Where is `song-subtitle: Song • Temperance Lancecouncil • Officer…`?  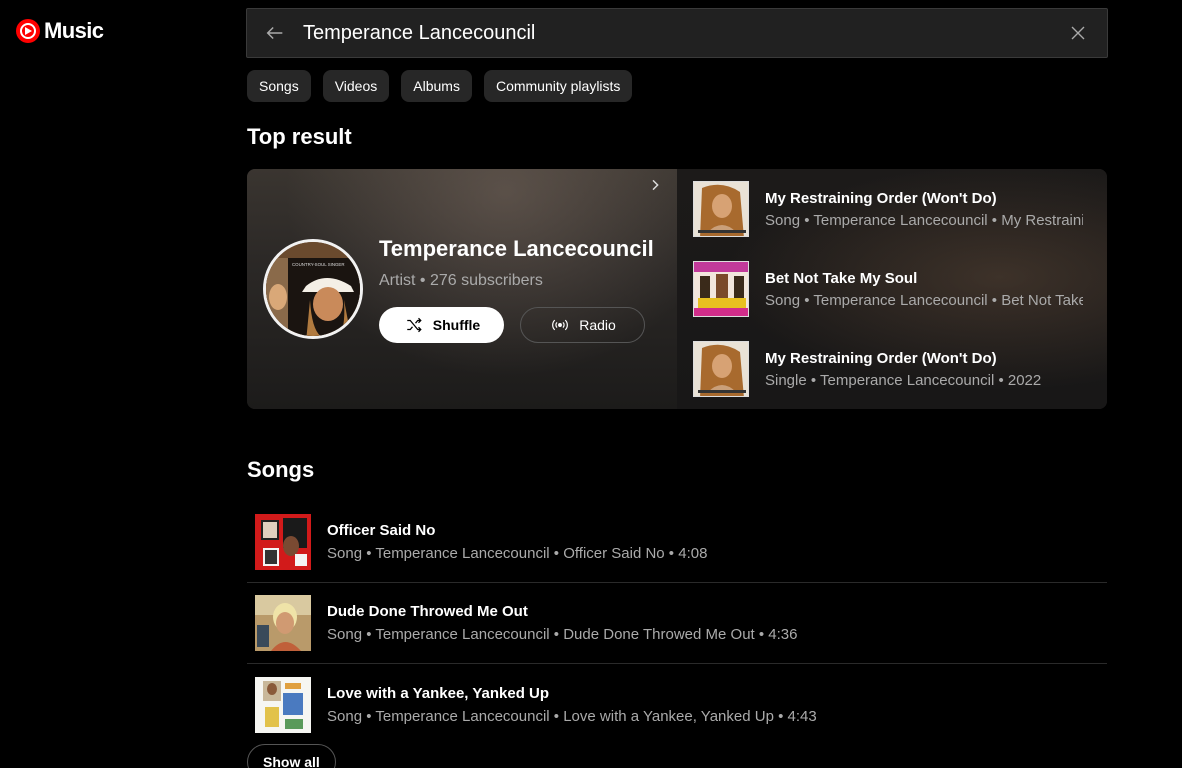 song-subtitle: Song • Temperance Lancecouncil • Officer… is located at coordinates (517, 553).